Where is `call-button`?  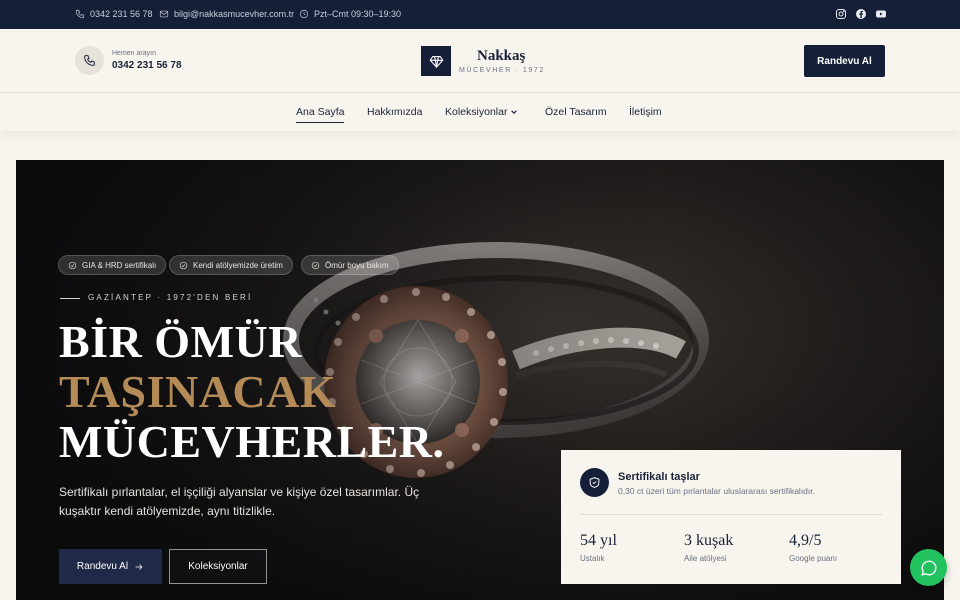
call-button is located at coordinates (89, 60).